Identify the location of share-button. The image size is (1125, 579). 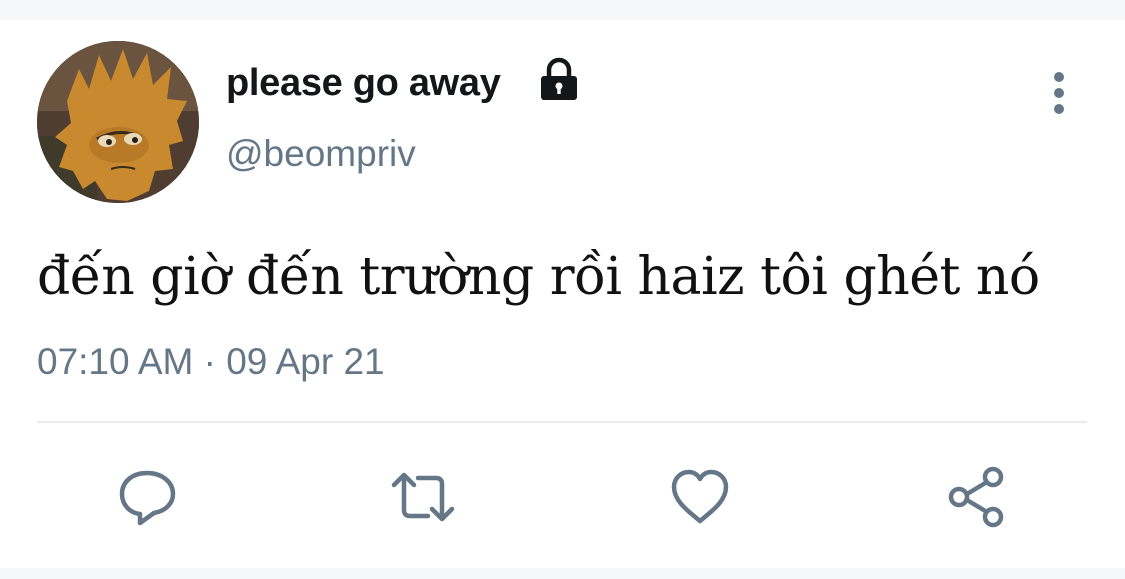
(977, 497).